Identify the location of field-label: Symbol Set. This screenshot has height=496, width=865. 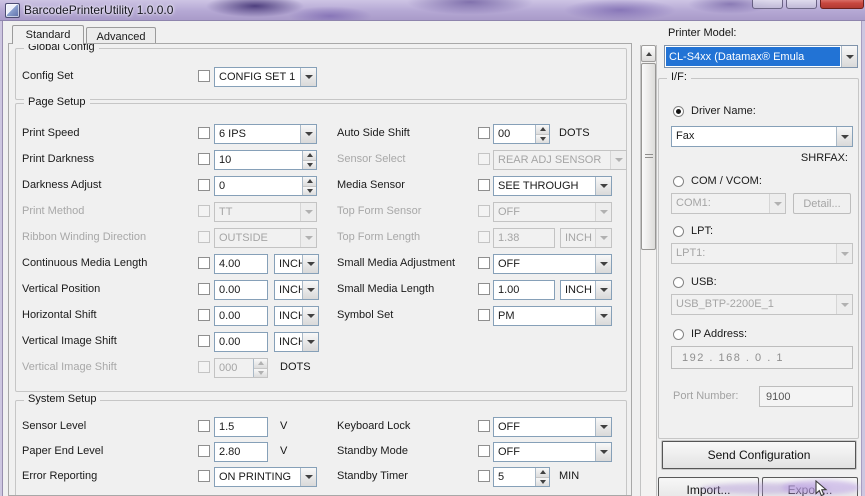
(365, 315).